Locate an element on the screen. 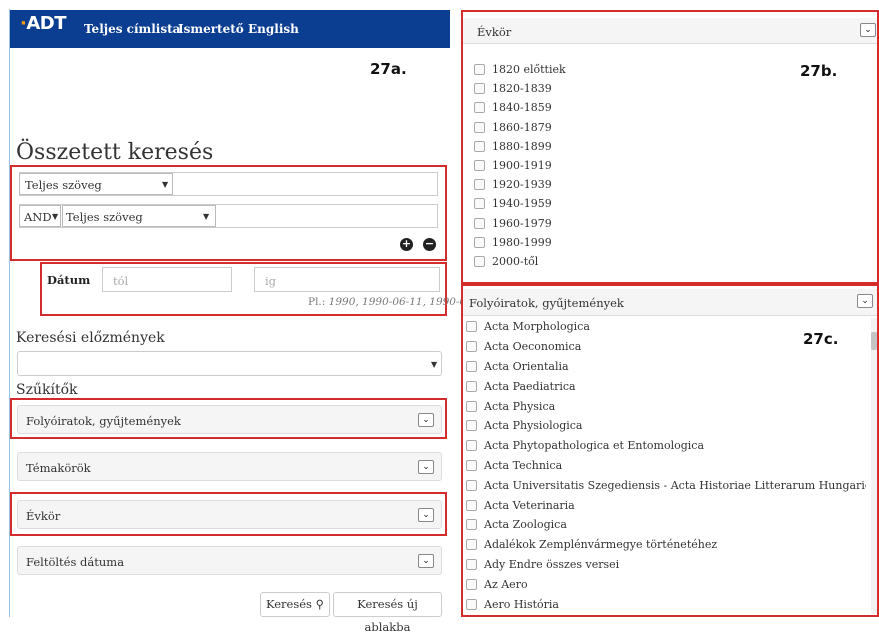  list-item: 1820 előttiek is located at coordinates (624, 69).